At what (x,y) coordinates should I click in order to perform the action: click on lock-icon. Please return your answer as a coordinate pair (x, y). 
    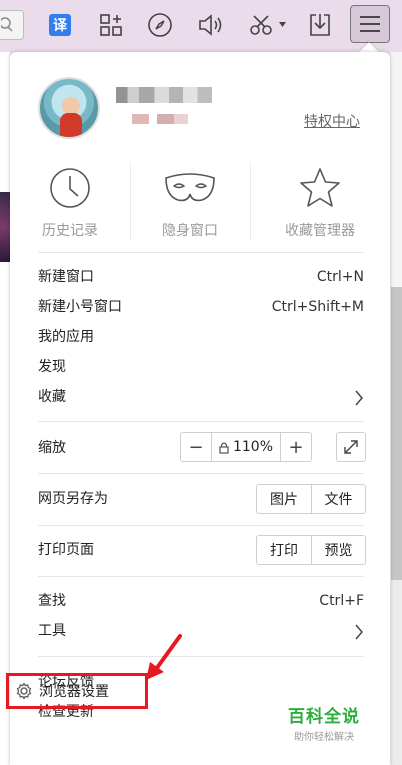
    Looking at the image, I should click on (224, 447).